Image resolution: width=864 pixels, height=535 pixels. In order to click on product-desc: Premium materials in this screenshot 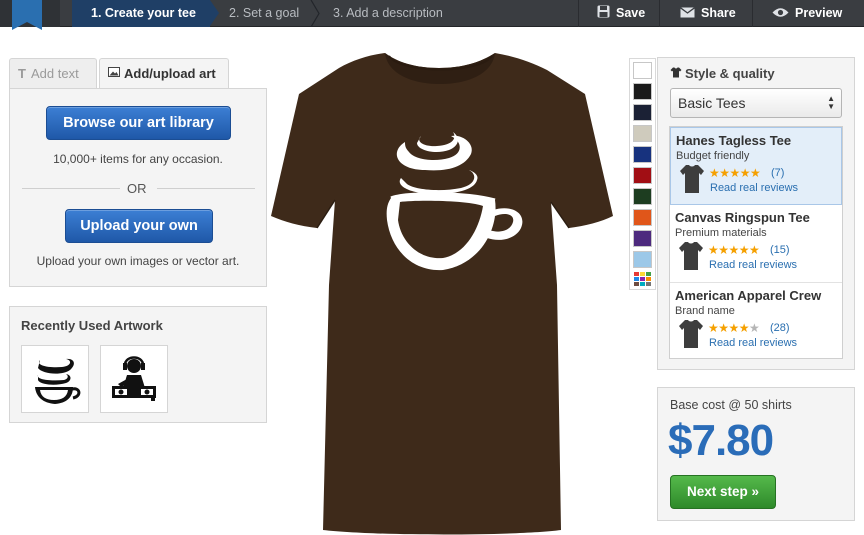, I will do `click(721, 233)`.